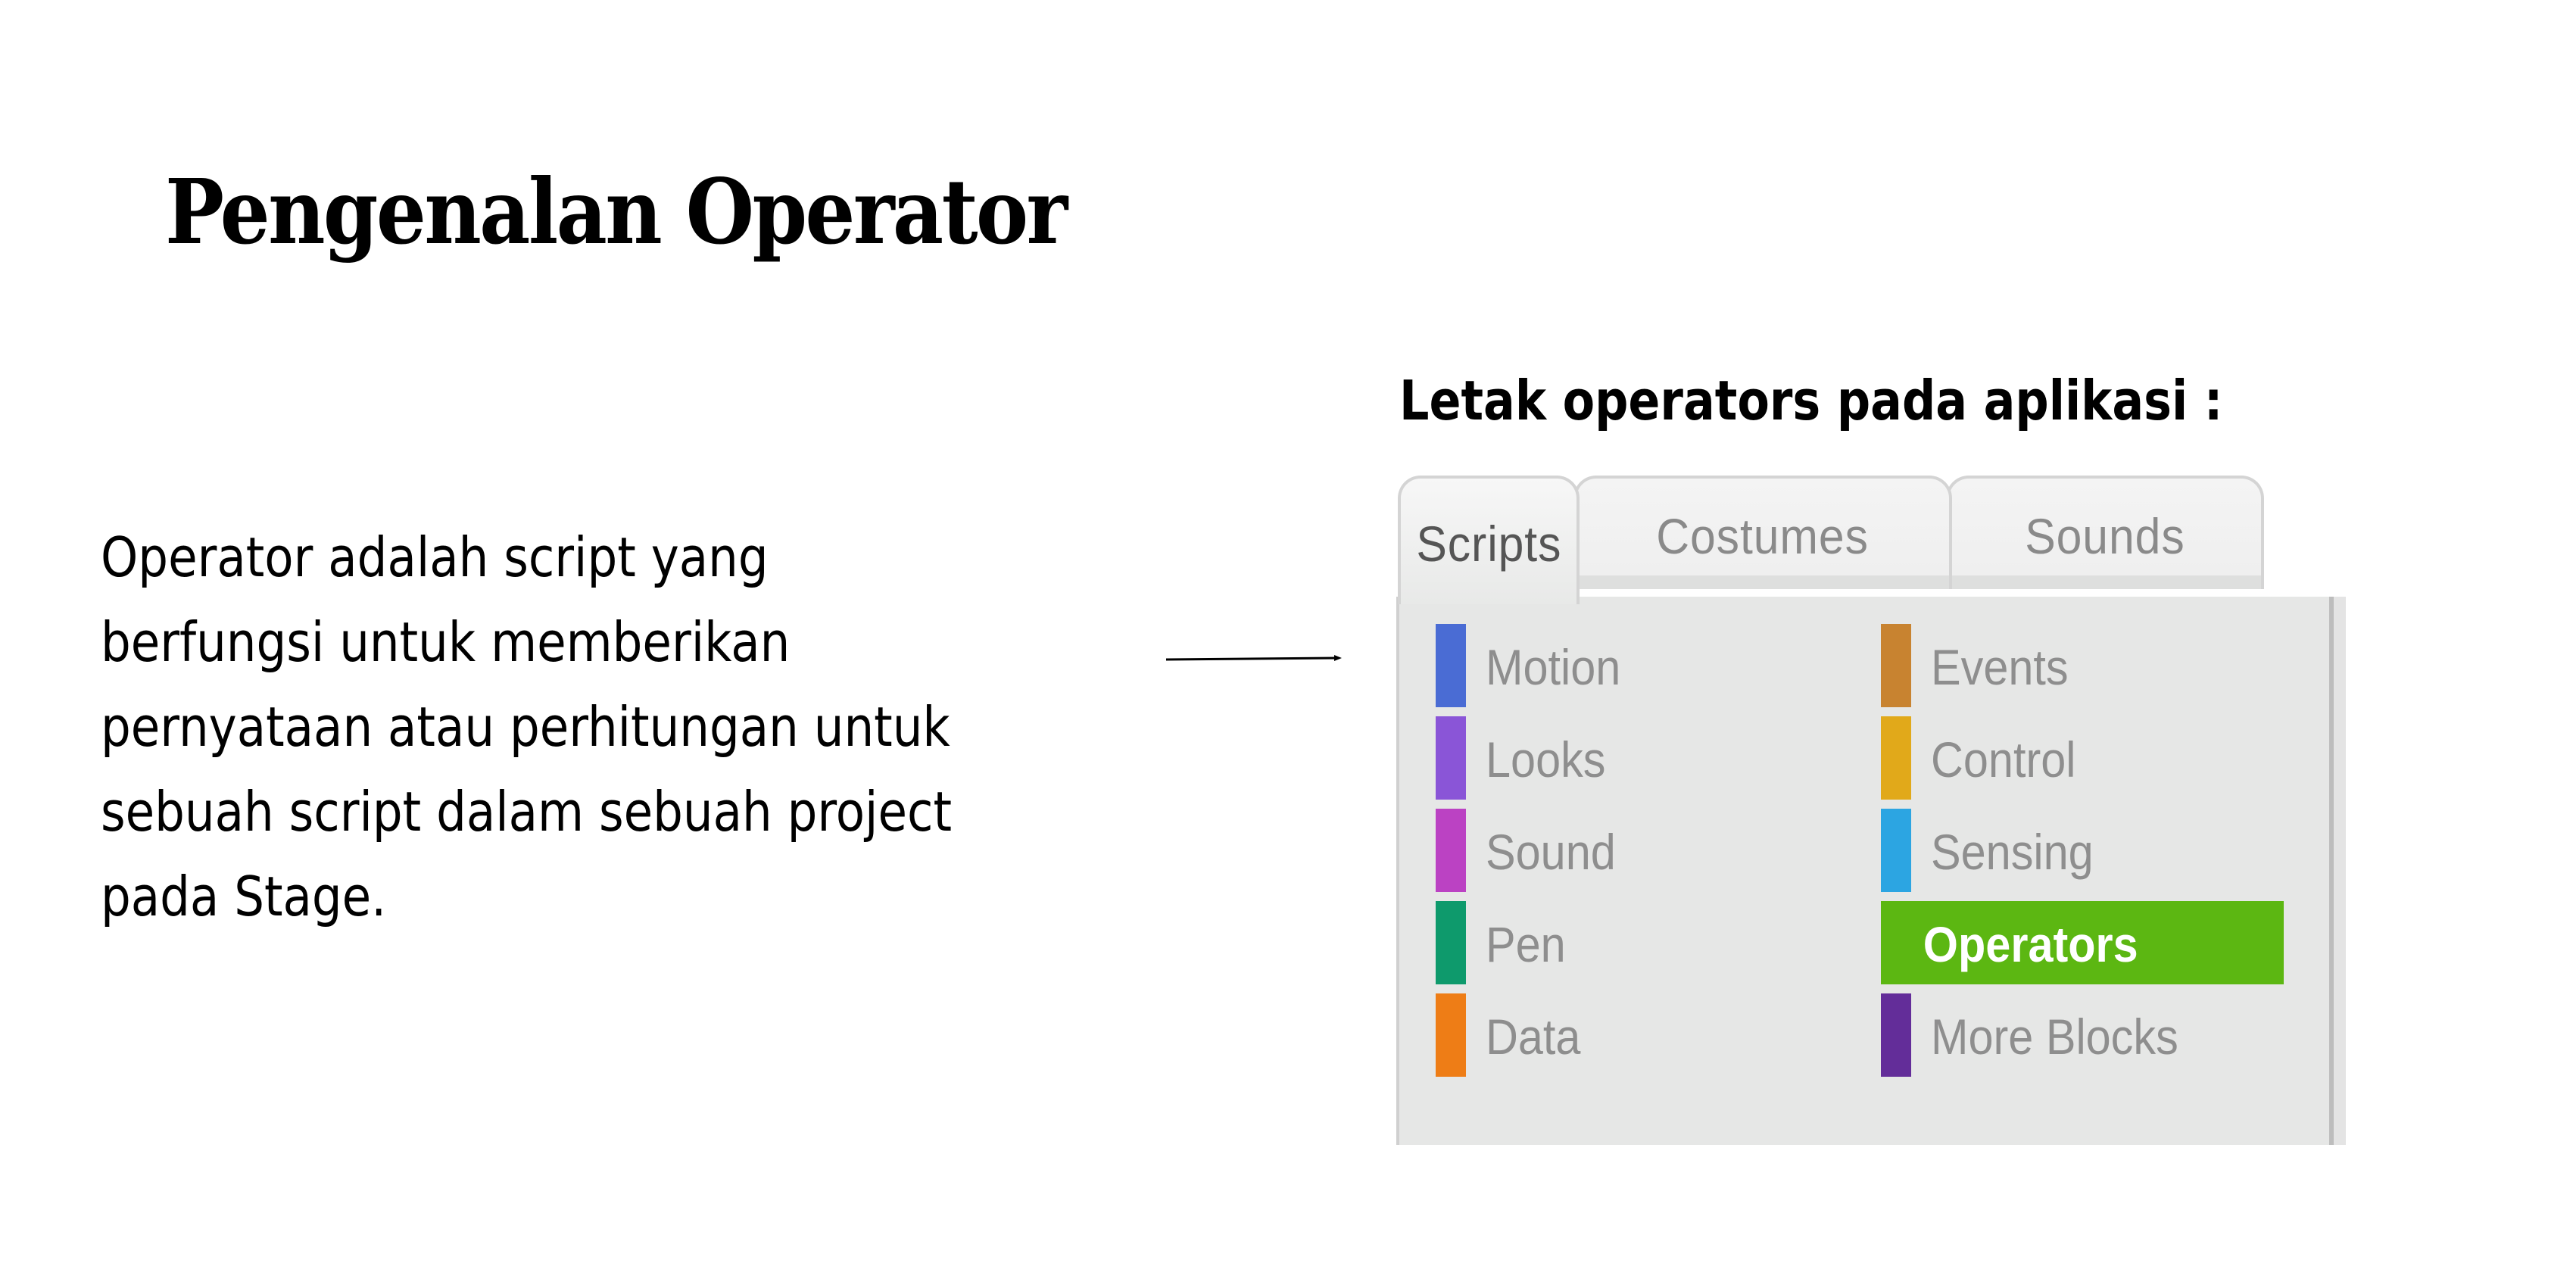 The width and height of the screenshot is (2576, 1288). Describe the element at coordinates (1488, 544) in the screenshot. I see `tab-label: Scripts` at that location.